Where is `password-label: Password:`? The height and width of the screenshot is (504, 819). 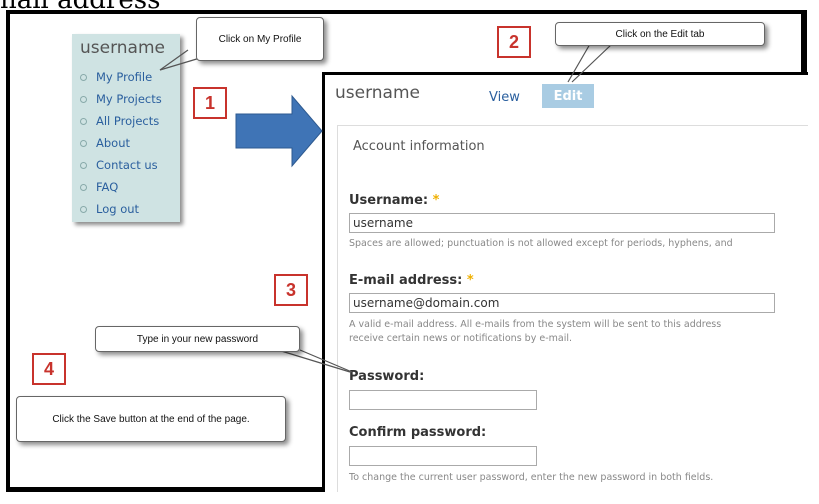 password-label: Password: is located at coordinates (387, 376).